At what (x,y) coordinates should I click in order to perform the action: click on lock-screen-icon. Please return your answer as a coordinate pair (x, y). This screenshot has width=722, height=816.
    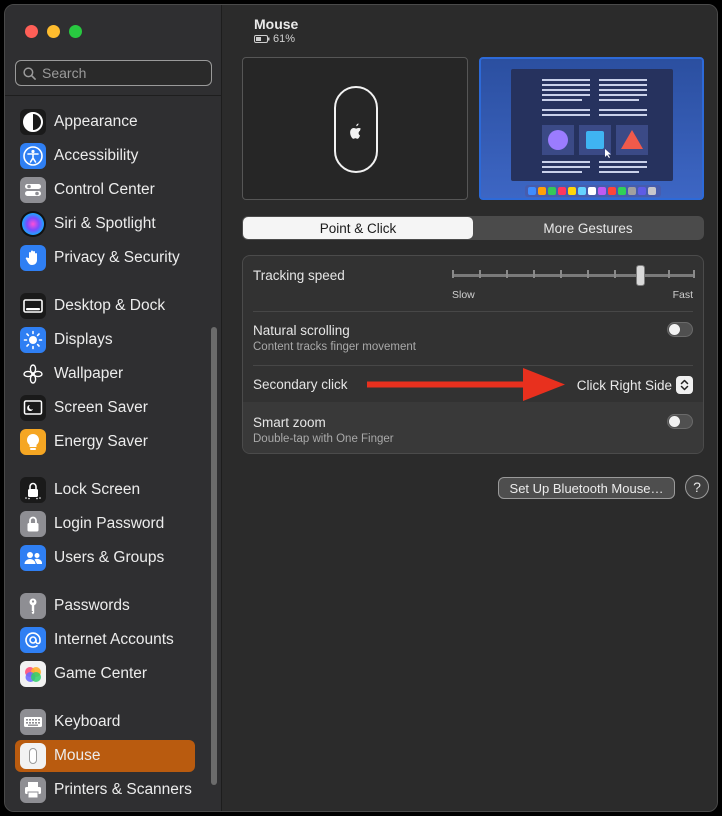
    Looking at the image, I should click on (33, 490).